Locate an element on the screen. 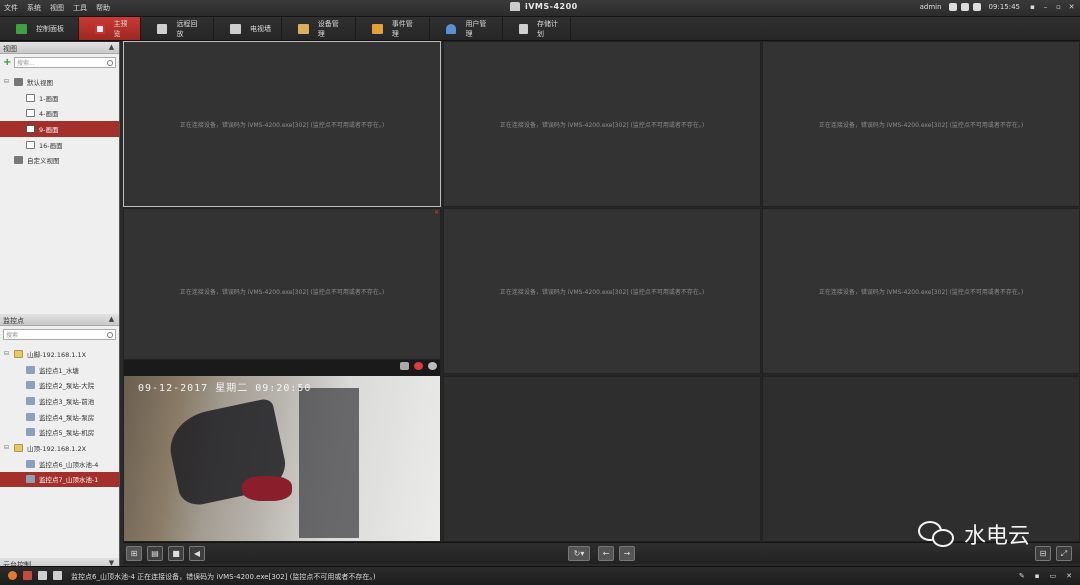 The width and height of the screenshot is (1080, 585). tree-item-camera-5: 监控点5_泵站-机房 is located at coordinates (59, 432).